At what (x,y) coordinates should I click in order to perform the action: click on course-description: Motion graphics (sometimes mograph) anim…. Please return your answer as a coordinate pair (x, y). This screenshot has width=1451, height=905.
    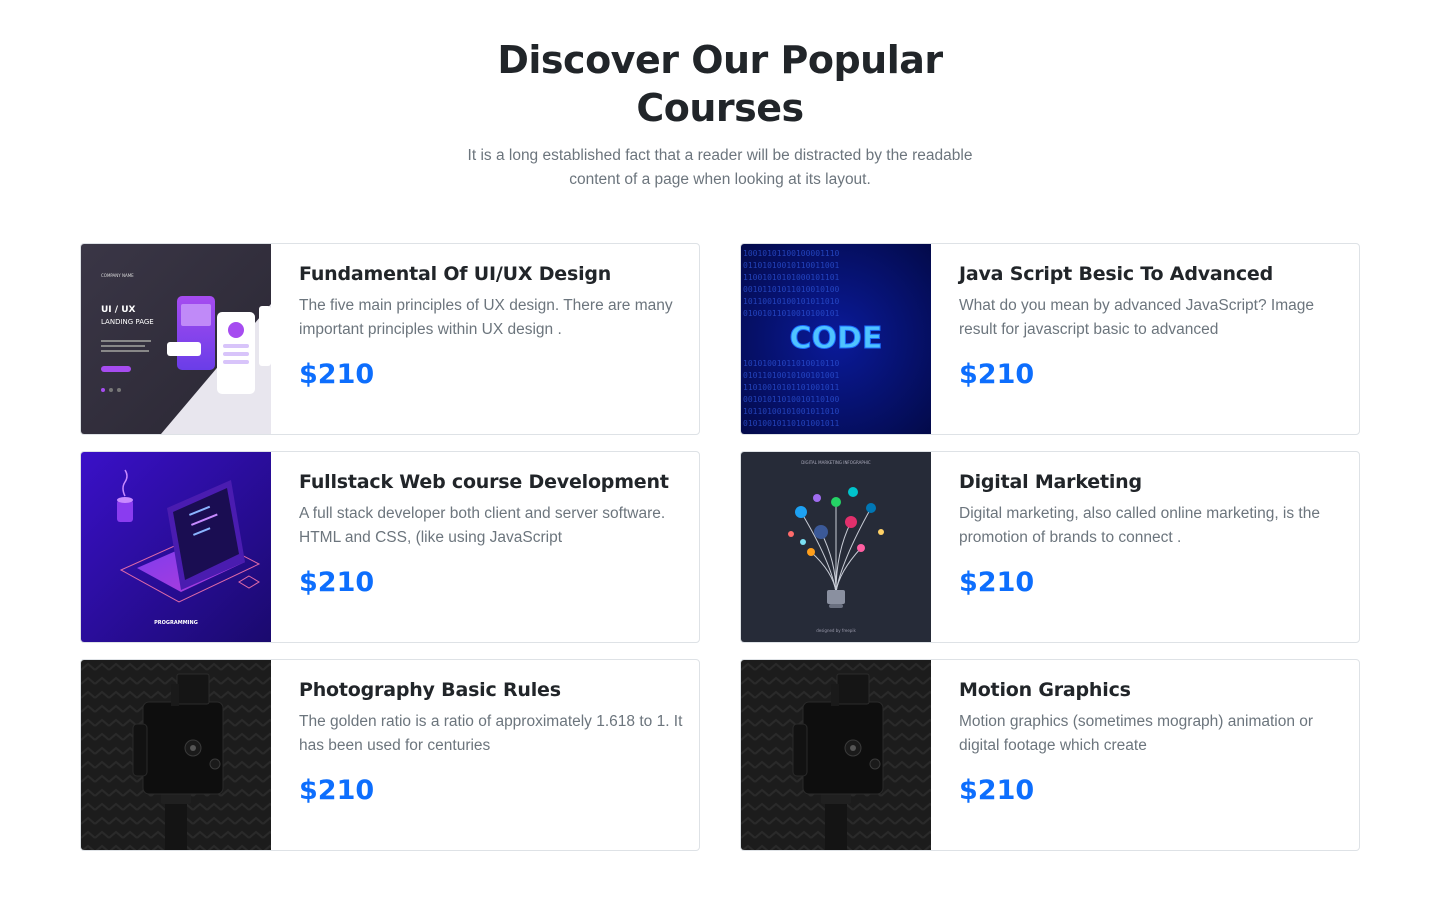
    Looking at the image, I should click on (1136, 733).